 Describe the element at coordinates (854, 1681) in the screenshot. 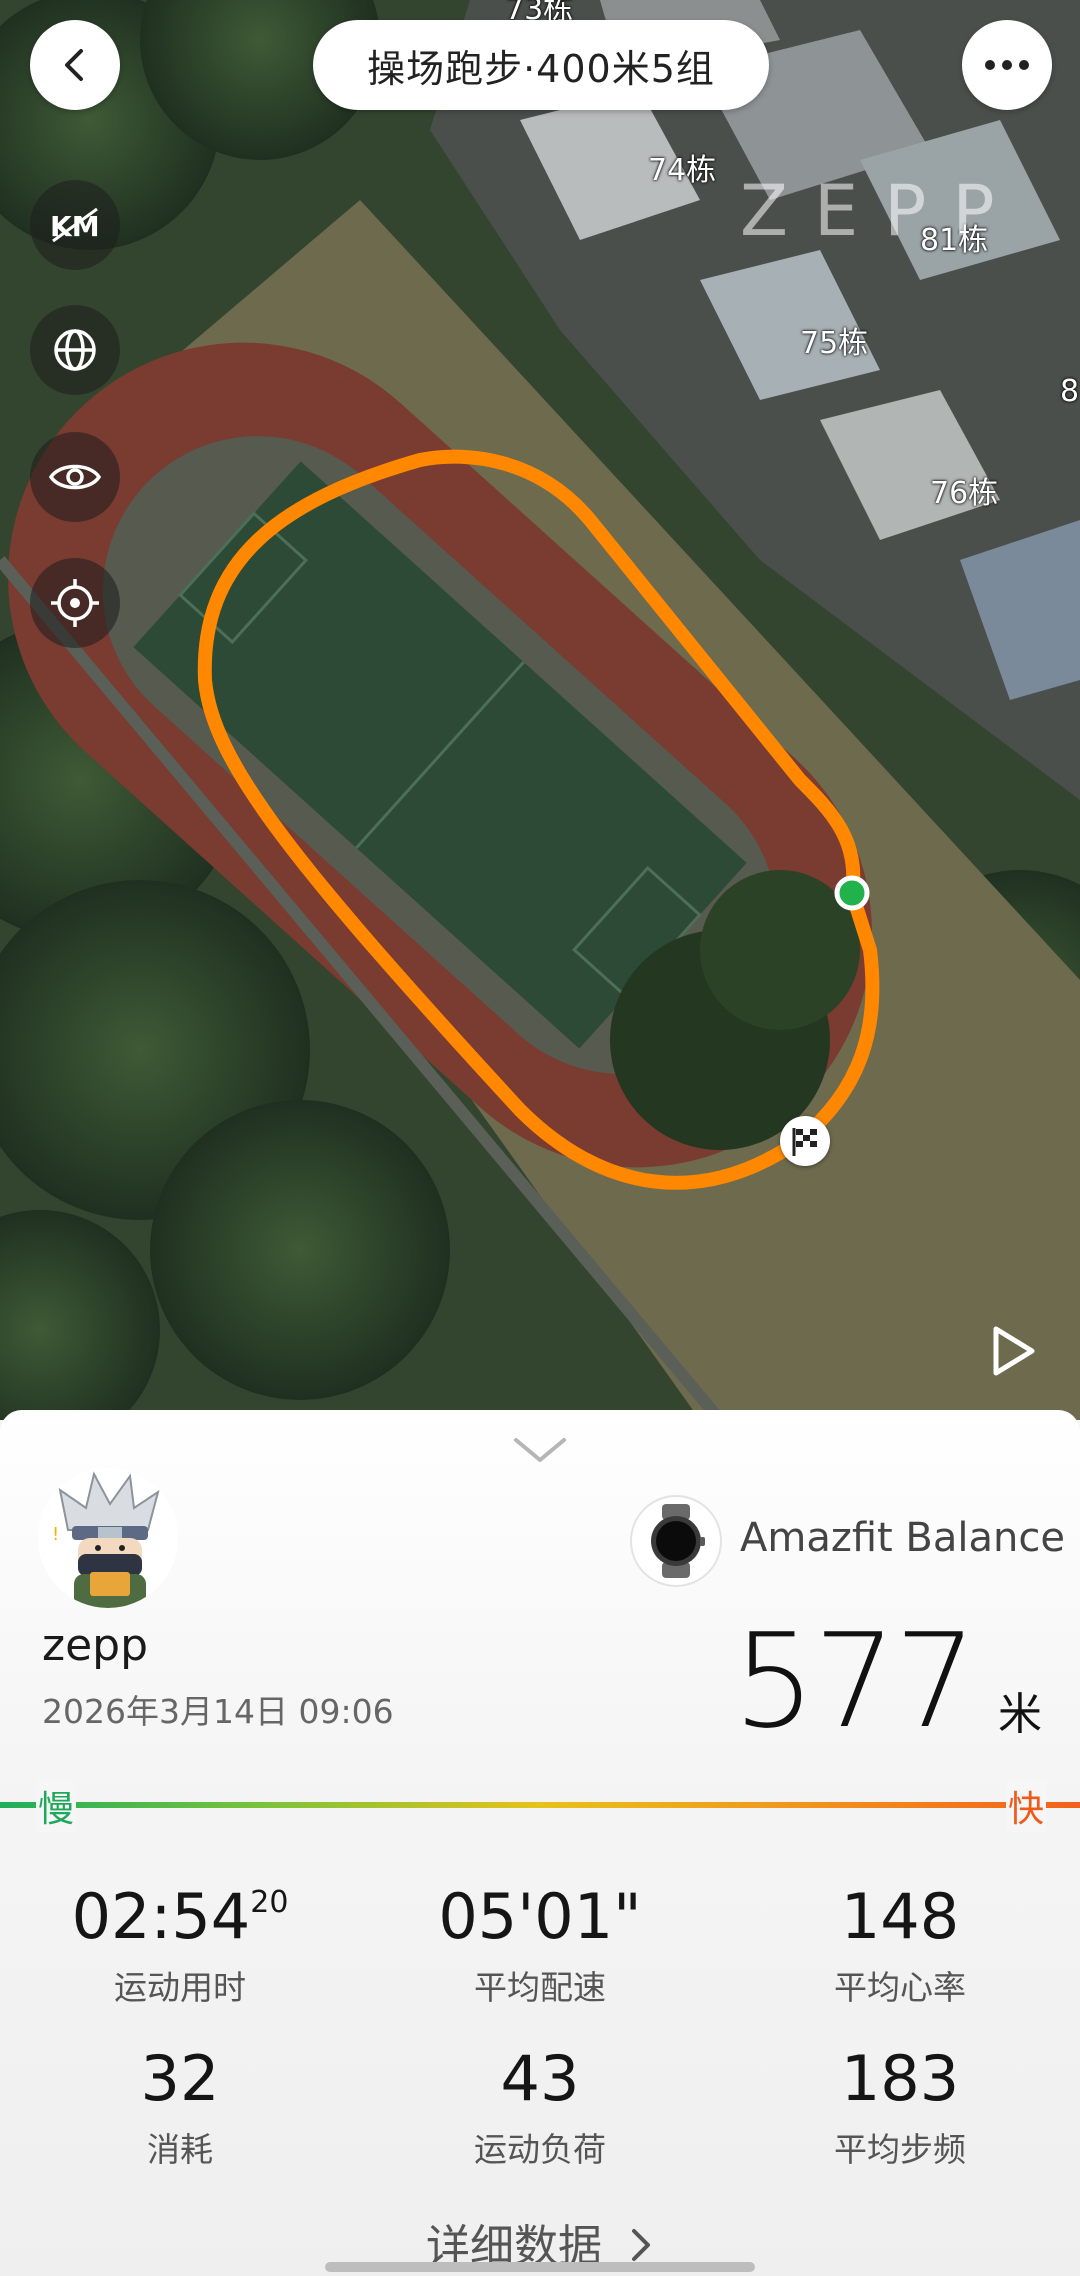

I see `distance-value: 577` at that location.